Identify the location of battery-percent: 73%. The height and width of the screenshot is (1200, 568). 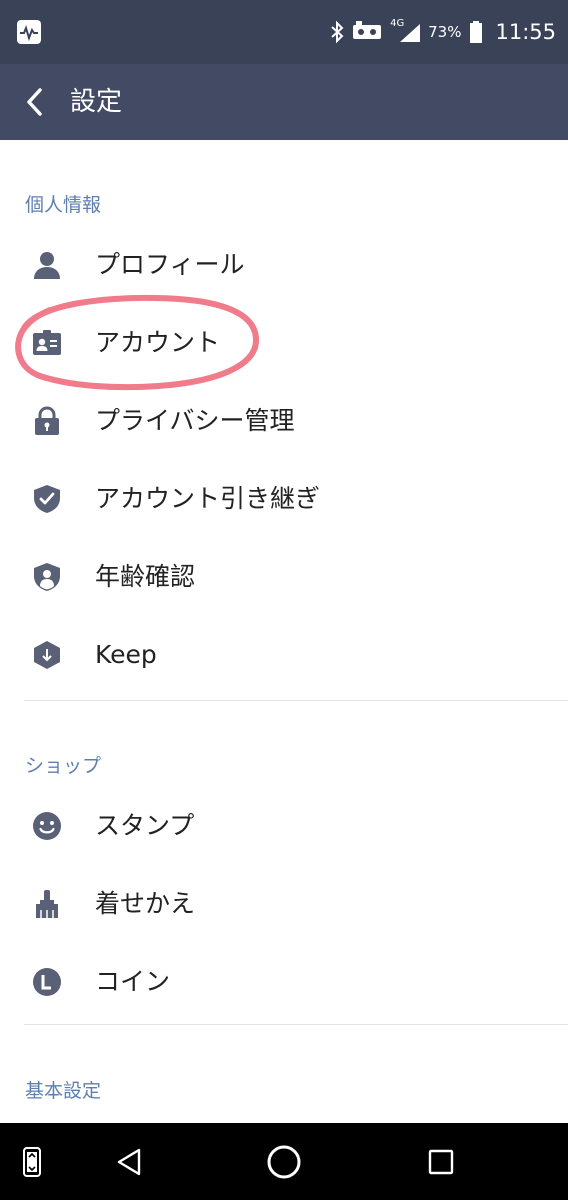
(445, 32).